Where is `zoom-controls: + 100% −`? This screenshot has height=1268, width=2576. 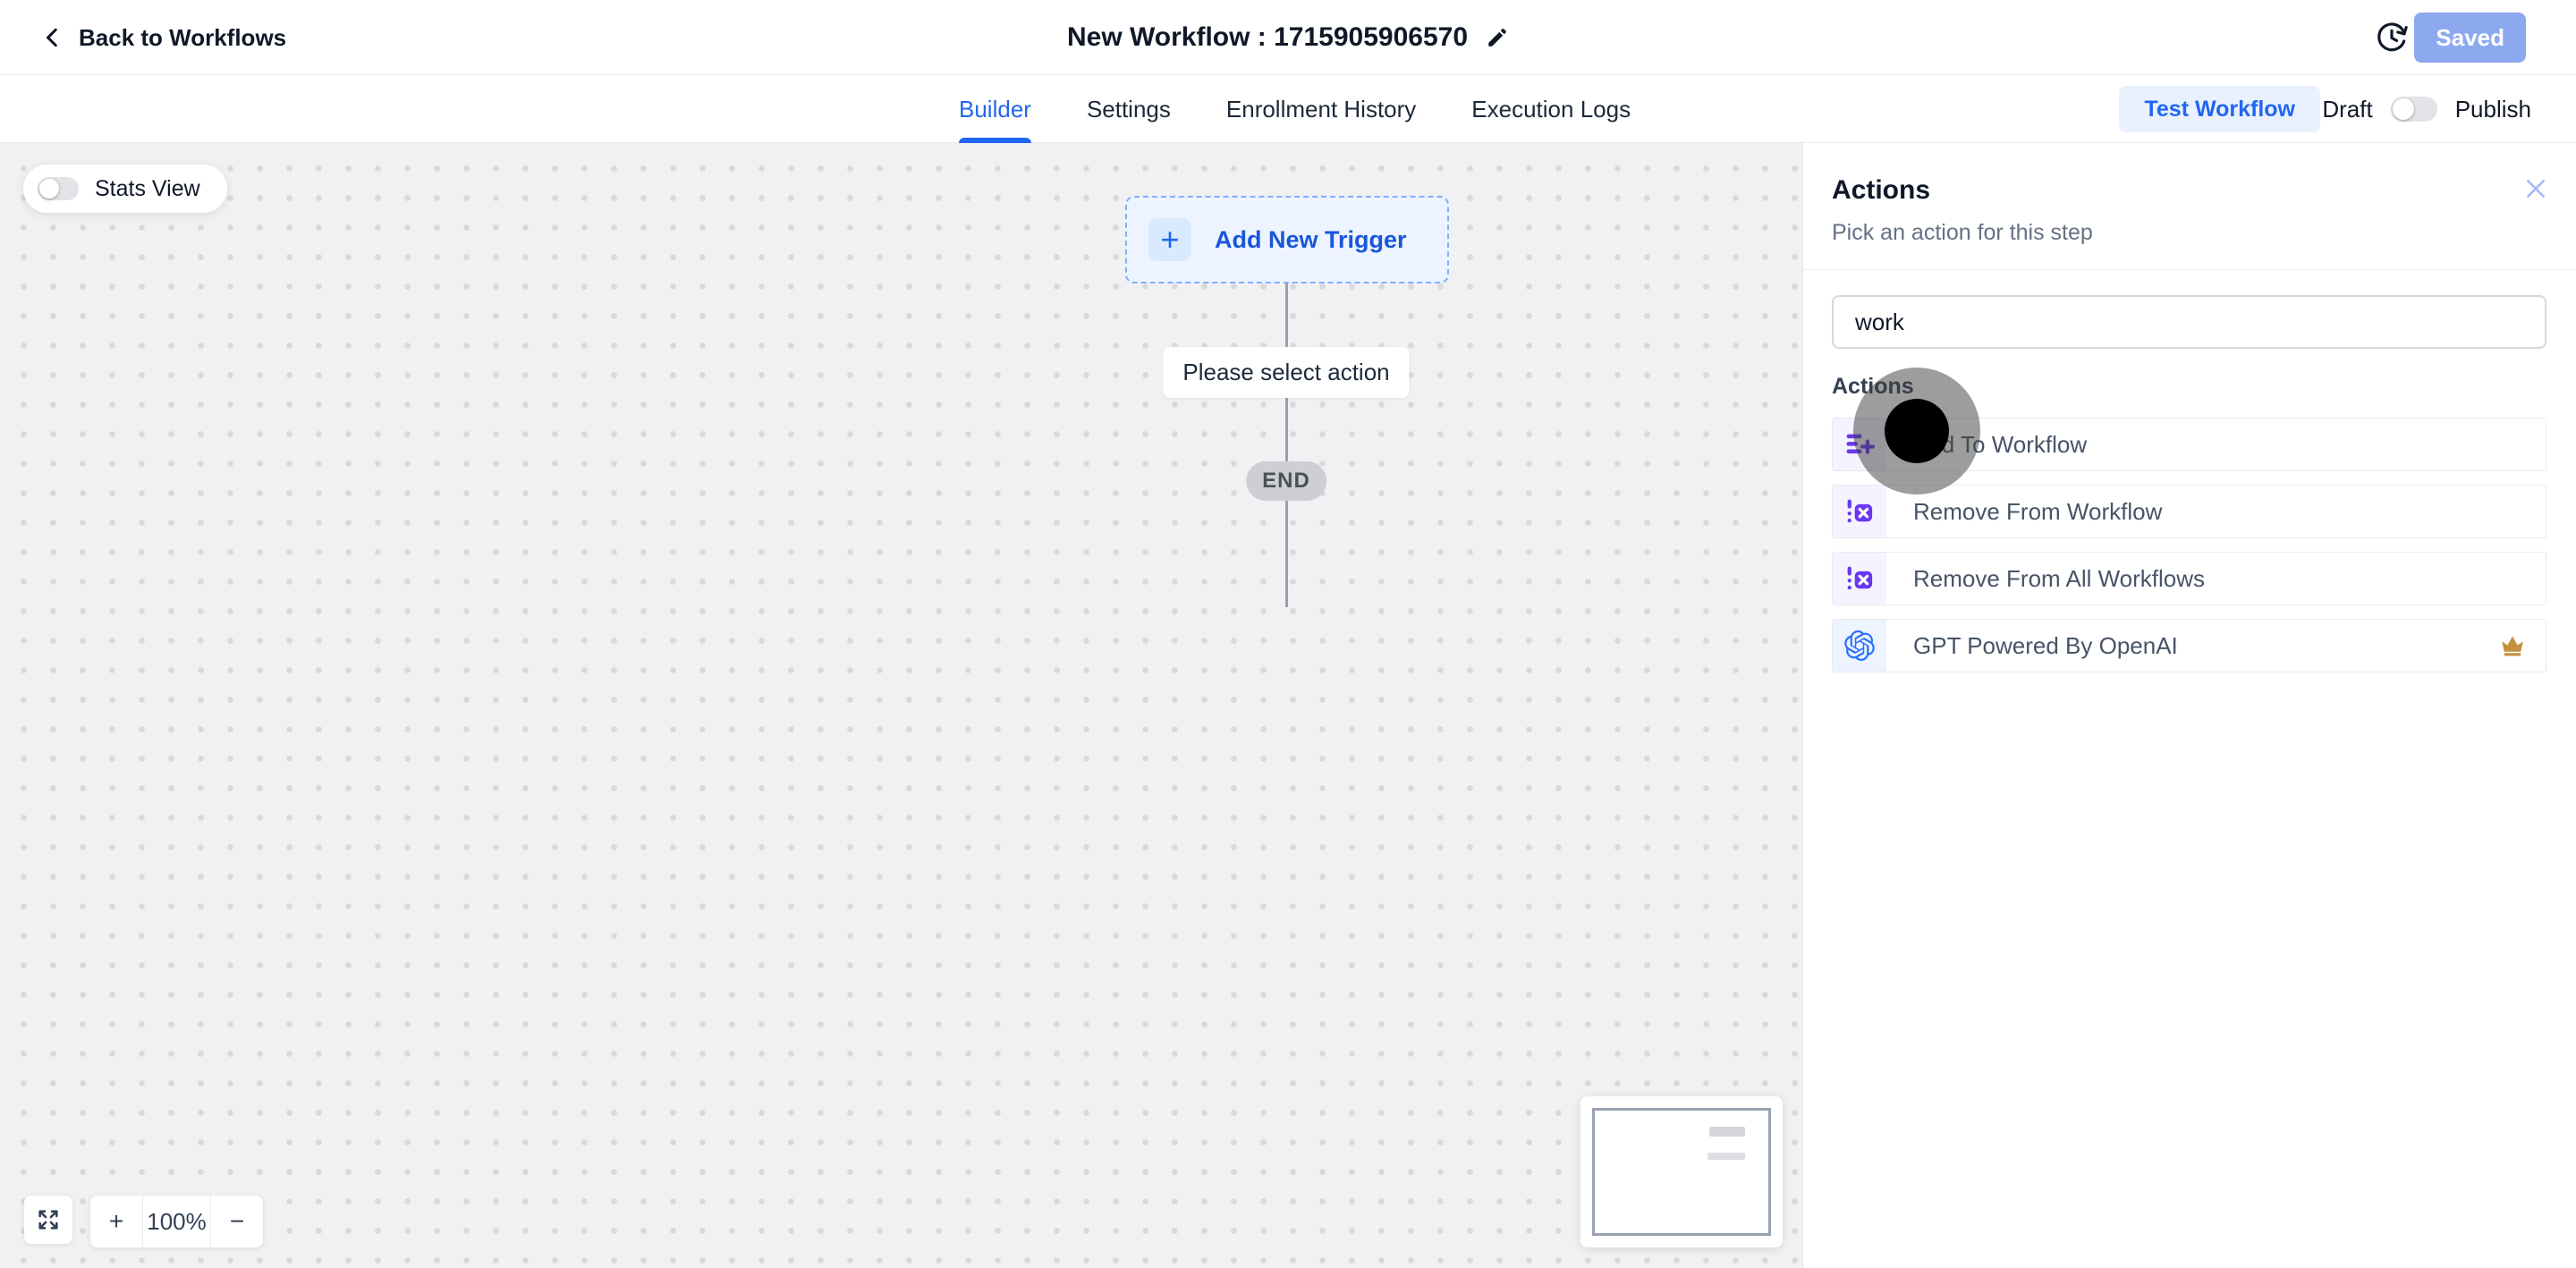
zoom-controls: + 100% − is located at coordinates (176, 1221).